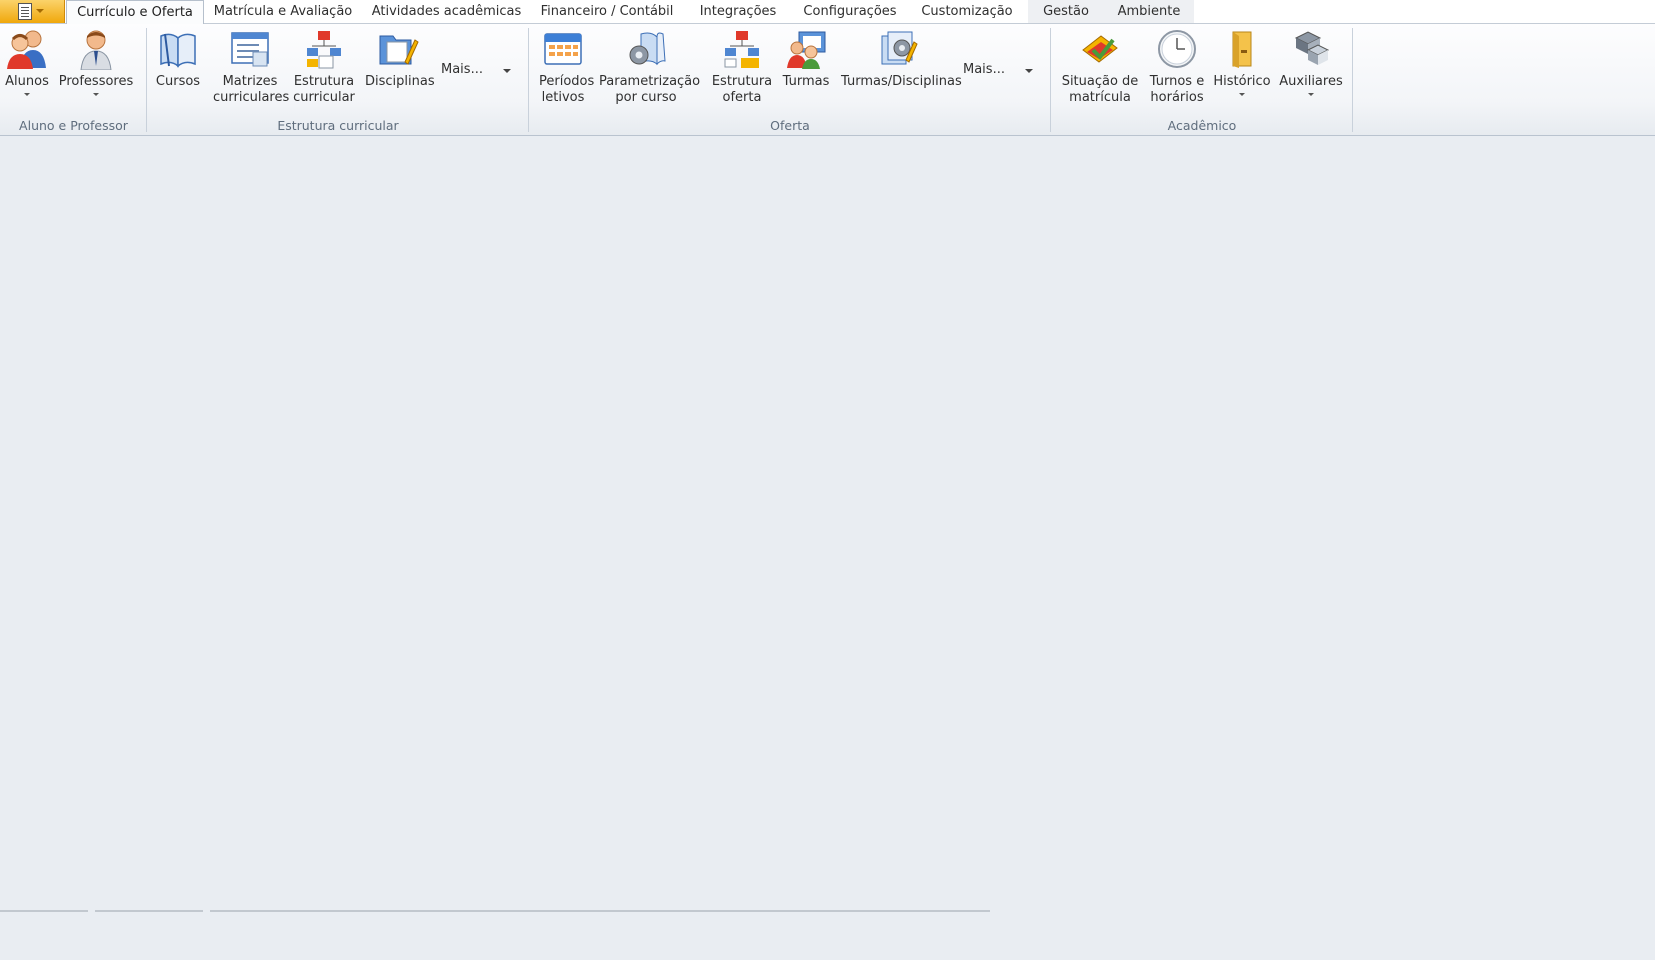 The width and height of the screenshot is (1655, 960). Describe the element at coordinates (250, 81) in the screenshot. I see `matrizes-label-line1: Matrizes` at that location.